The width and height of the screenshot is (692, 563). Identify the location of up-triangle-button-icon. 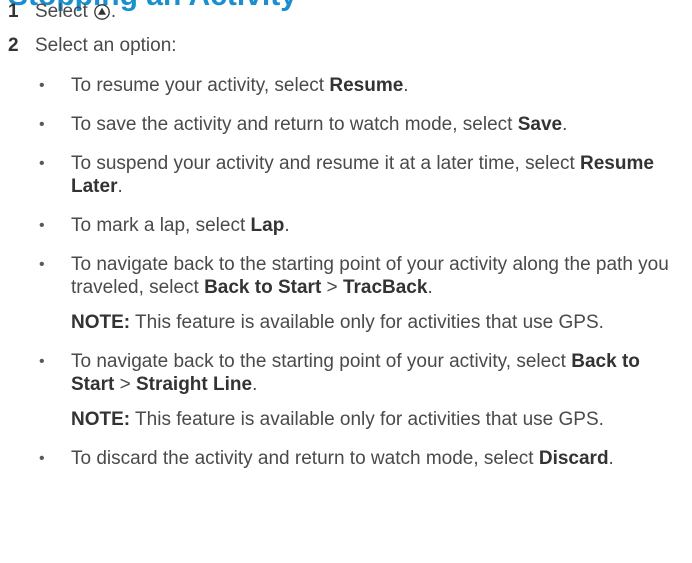
(101, 12).